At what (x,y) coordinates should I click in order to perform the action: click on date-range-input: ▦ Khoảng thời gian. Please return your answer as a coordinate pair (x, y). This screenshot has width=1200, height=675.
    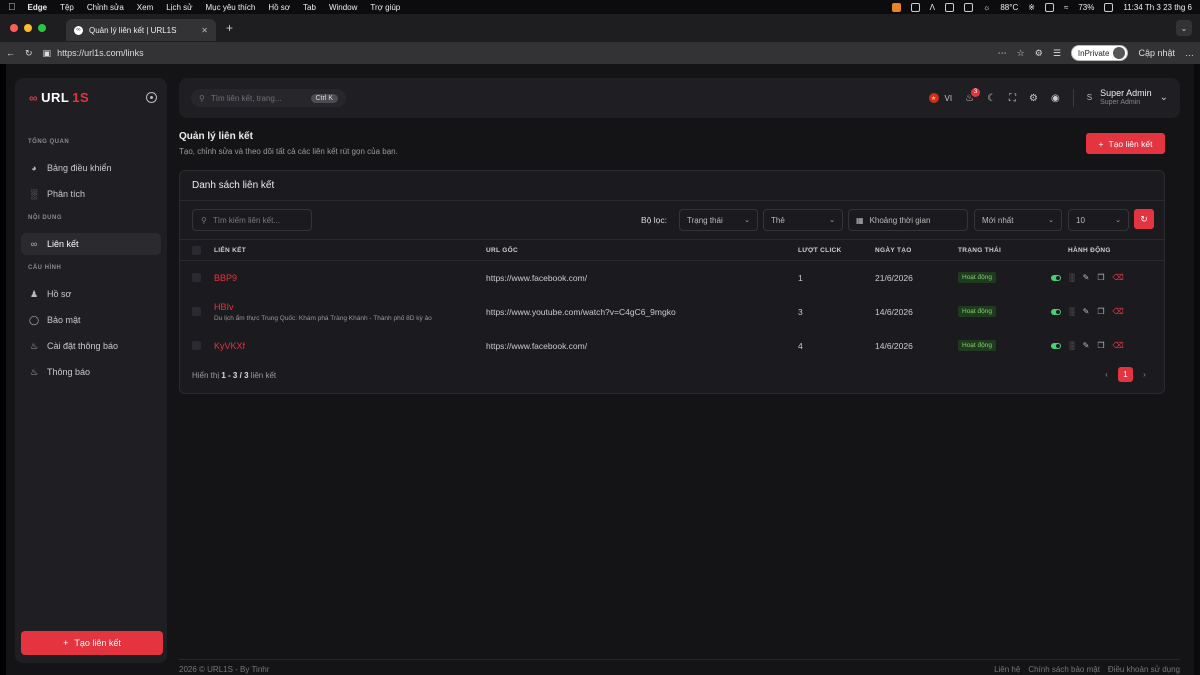
    Looking at the image, I should click on (908, 220).